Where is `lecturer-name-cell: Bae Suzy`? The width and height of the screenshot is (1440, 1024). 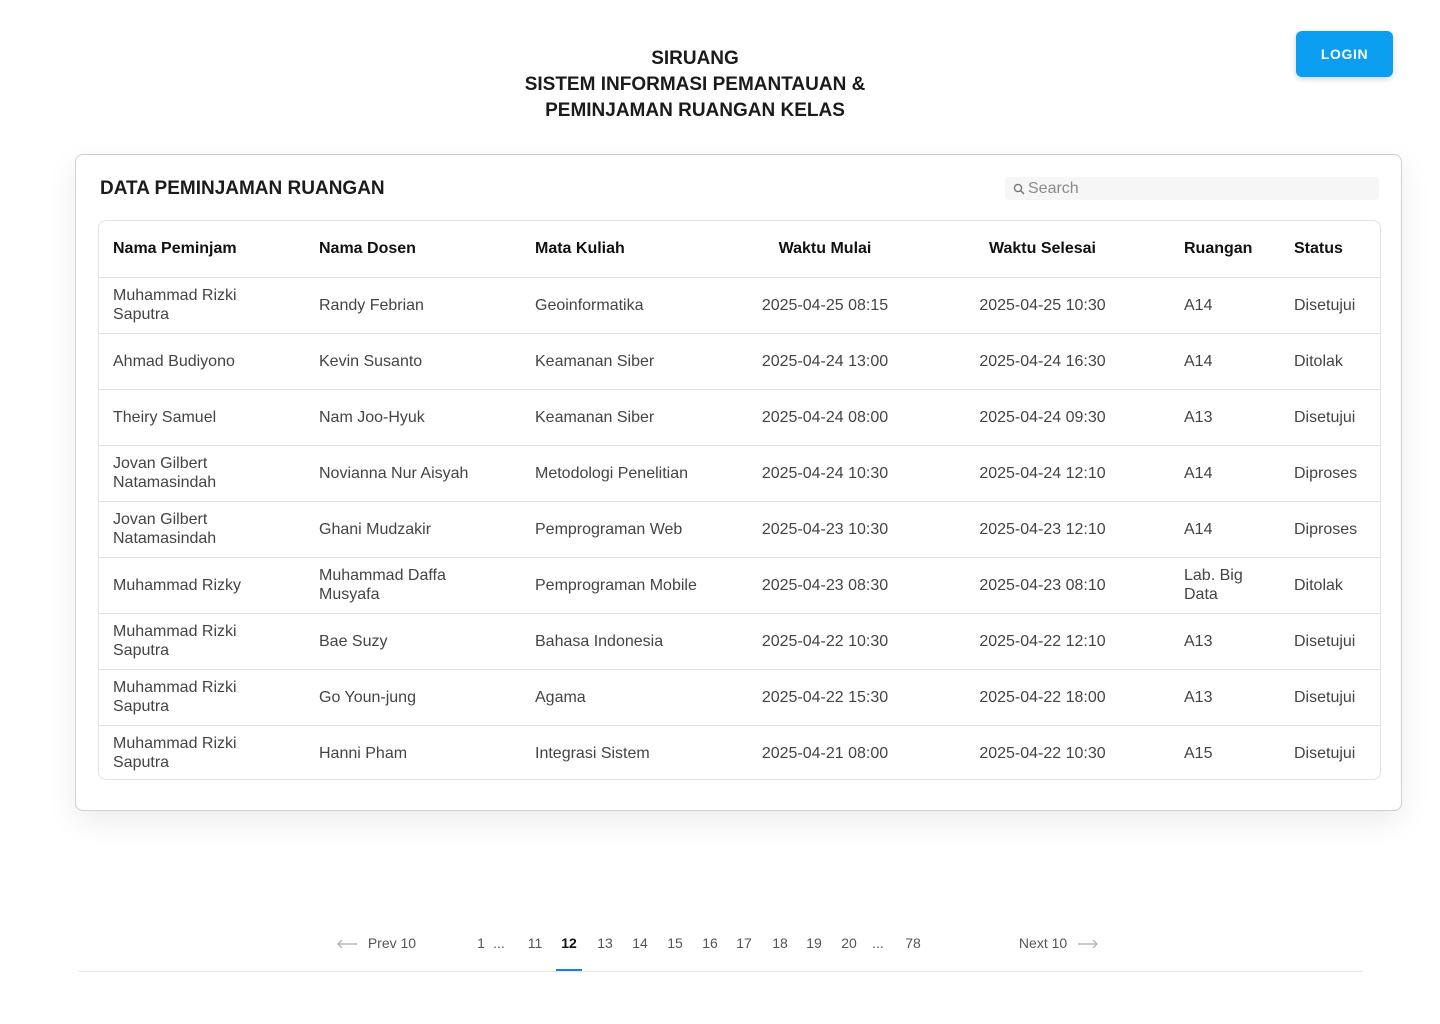
lecturer-name-cell: Bae Suzy is located at coordinates (402, 641).